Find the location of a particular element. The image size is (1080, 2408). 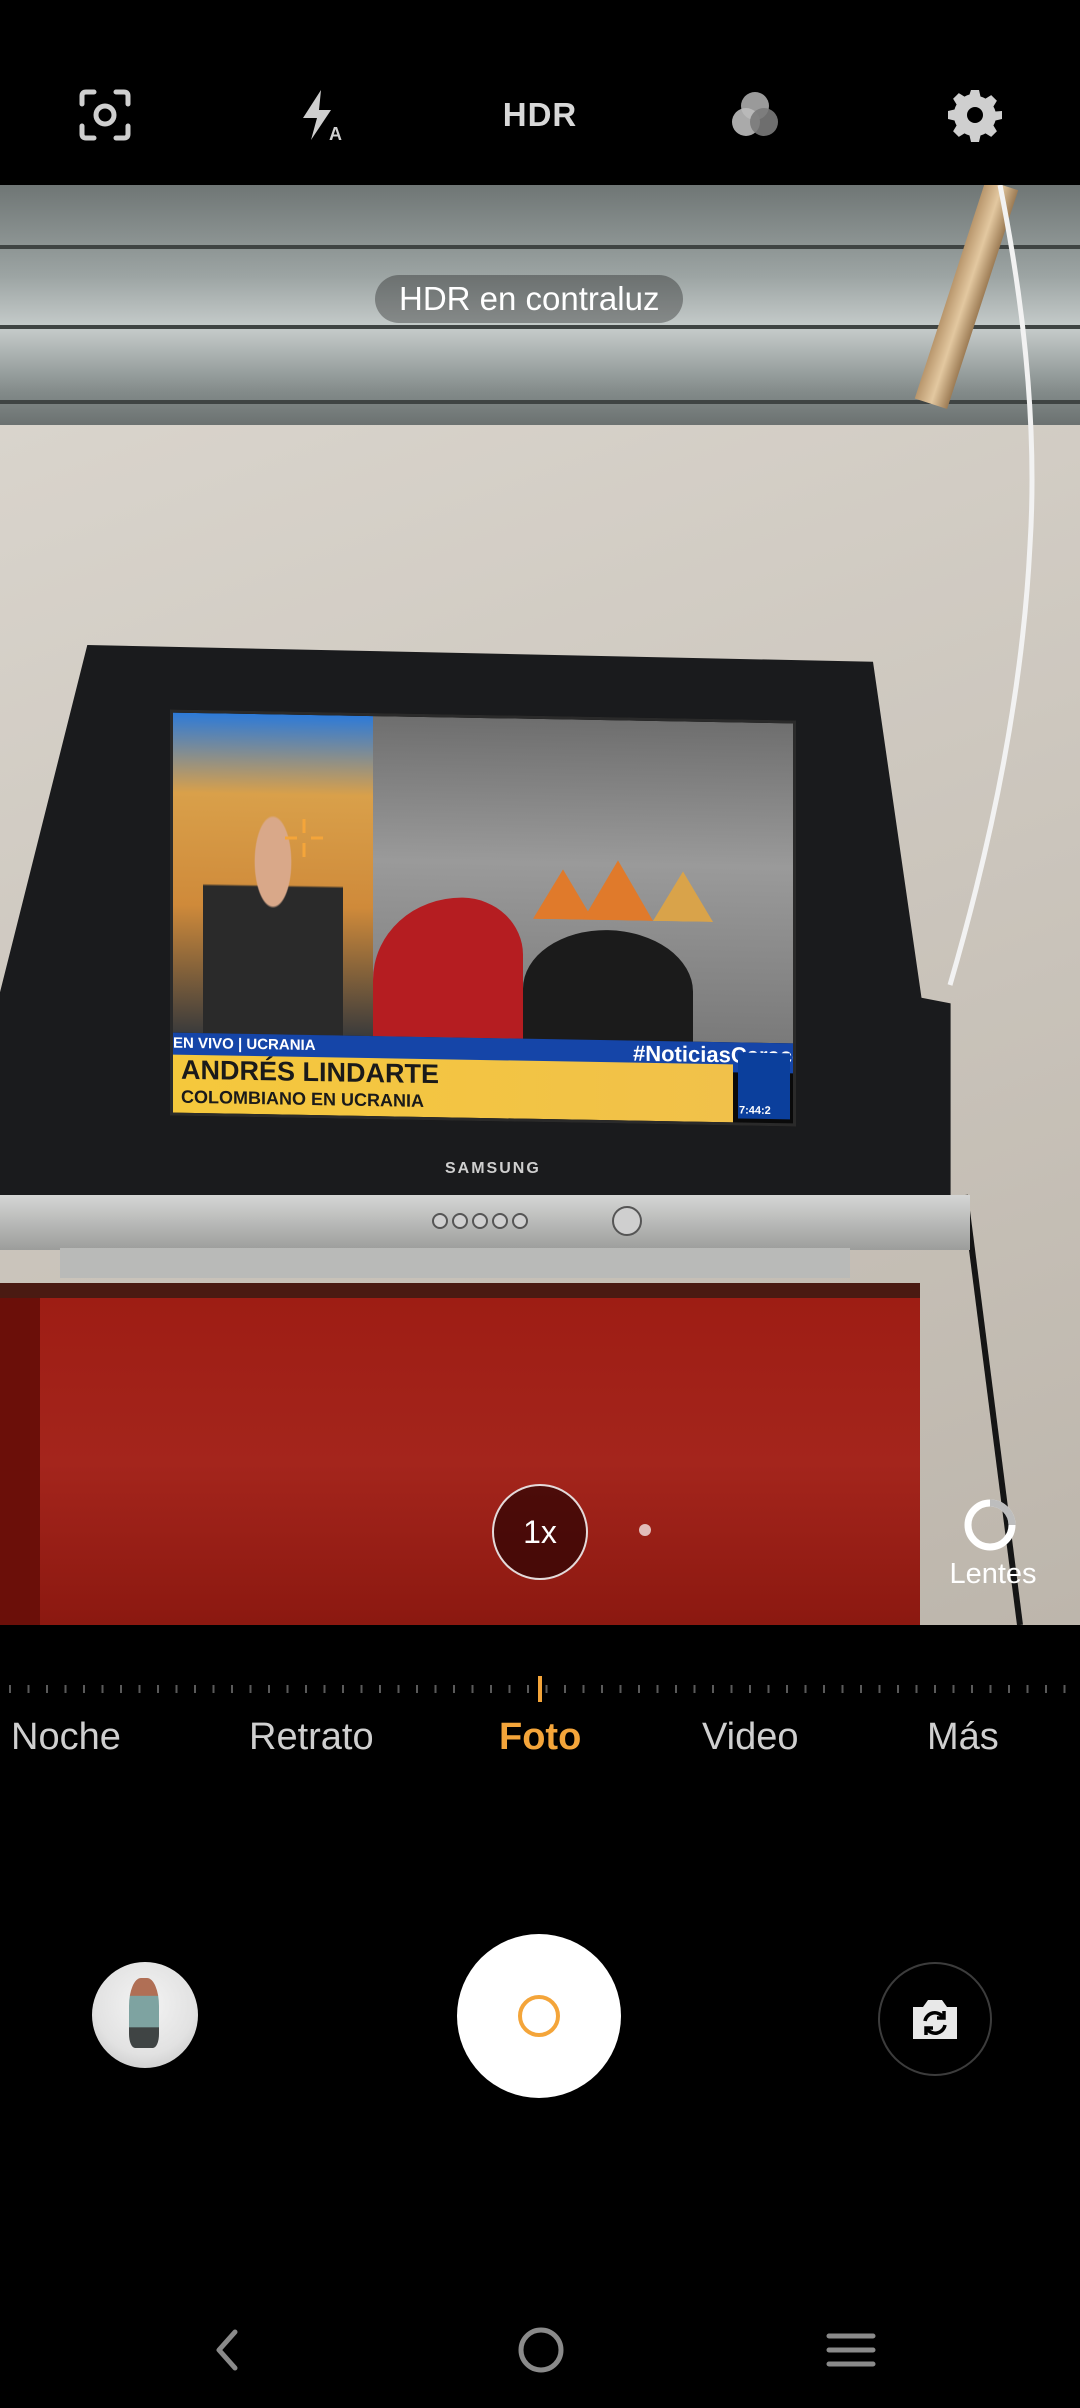

mode-selector: Noche Retrato Foto Video Más is located at coordinates (540, 1746).